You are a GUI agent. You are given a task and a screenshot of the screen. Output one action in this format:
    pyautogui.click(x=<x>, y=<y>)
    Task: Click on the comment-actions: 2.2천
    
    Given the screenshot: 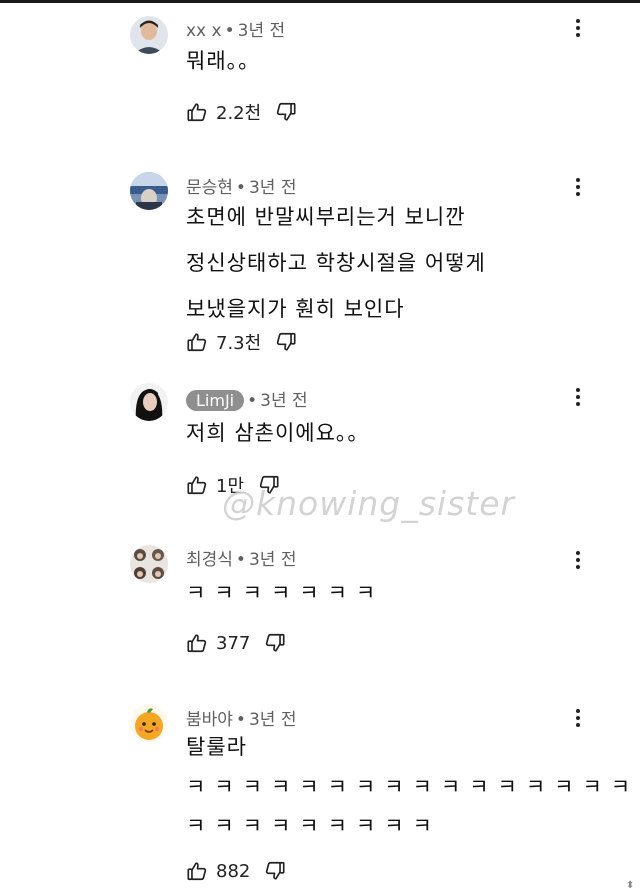 What is the action you would take?
    pyautogui.click(x=241, y=112)
    